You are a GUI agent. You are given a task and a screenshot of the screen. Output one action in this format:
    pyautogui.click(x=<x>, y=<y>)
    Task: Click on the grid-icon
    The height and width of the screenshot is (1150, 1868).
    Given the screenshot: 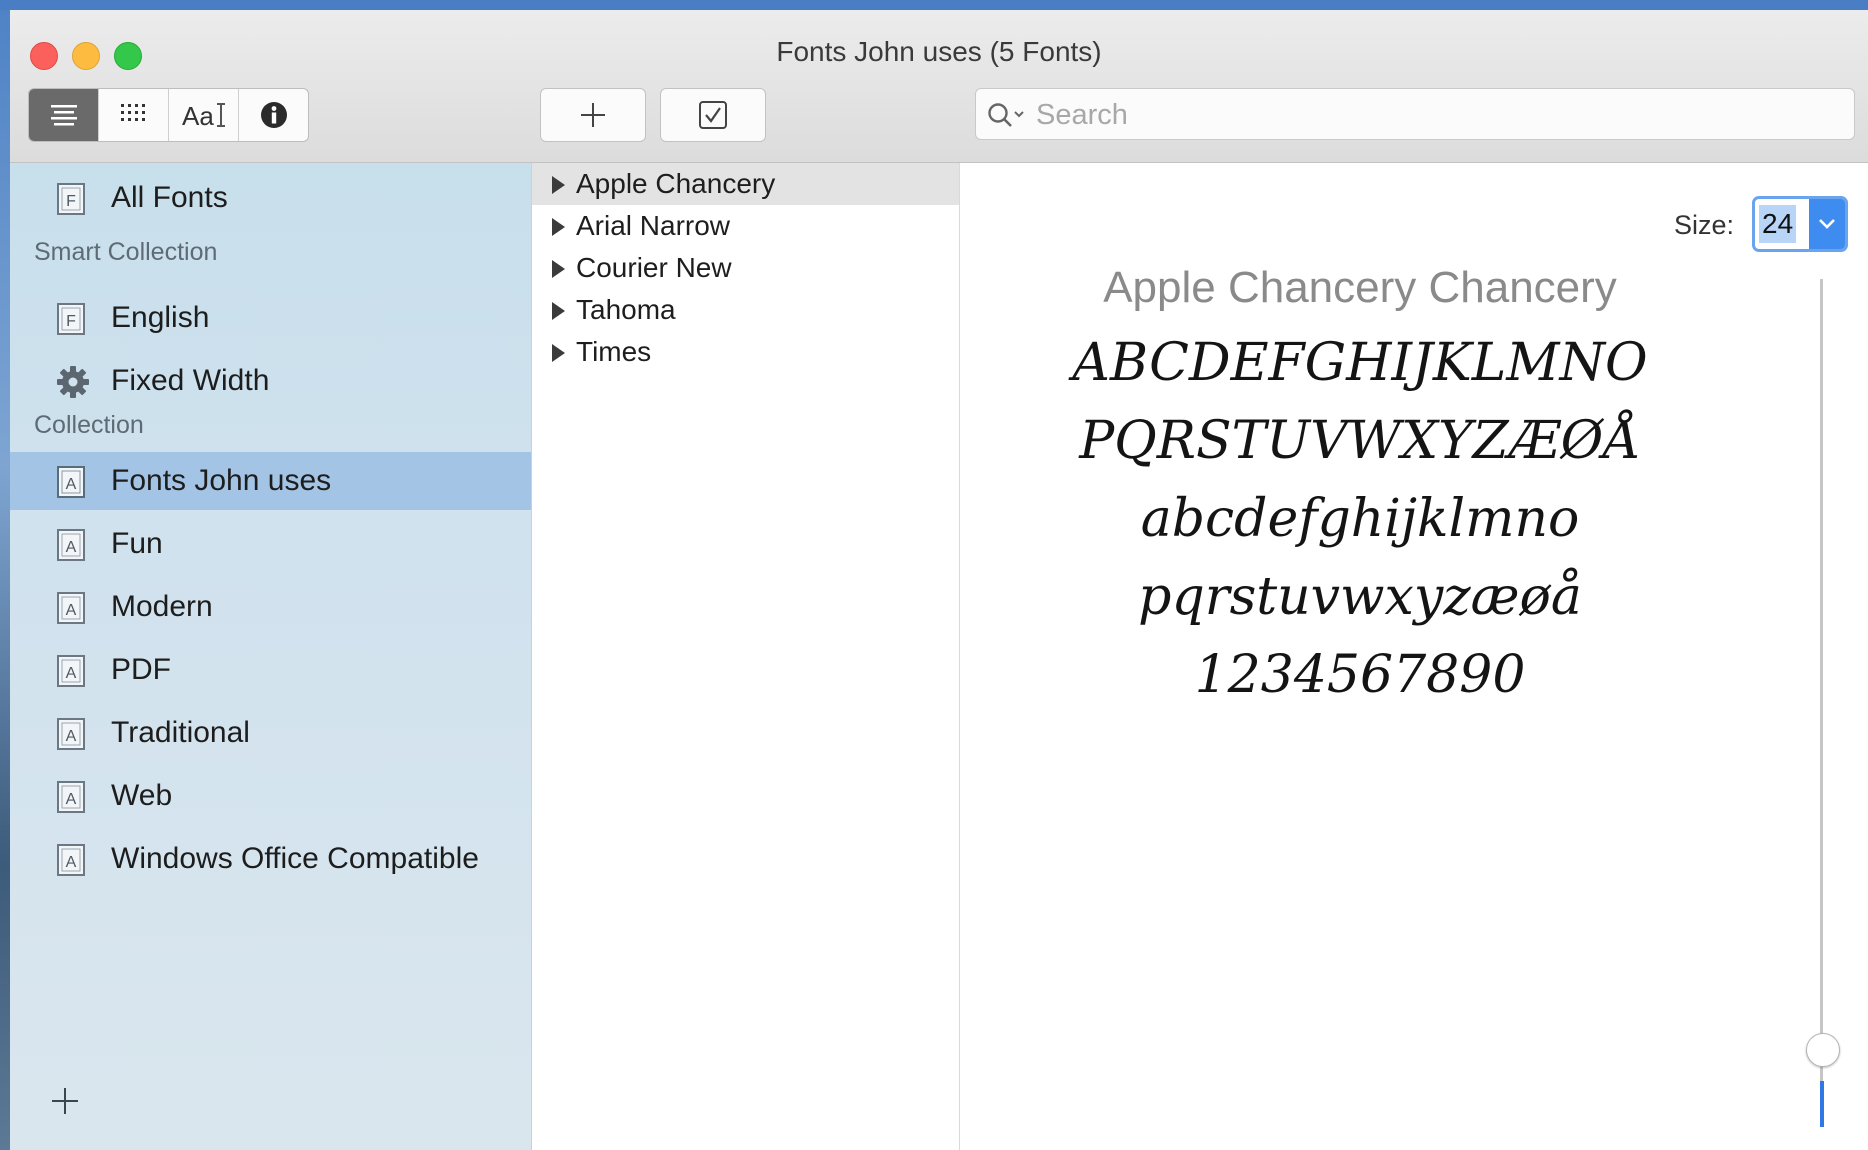 What is the action you would take?
    pyautogui.click(x=132, y=112)
    